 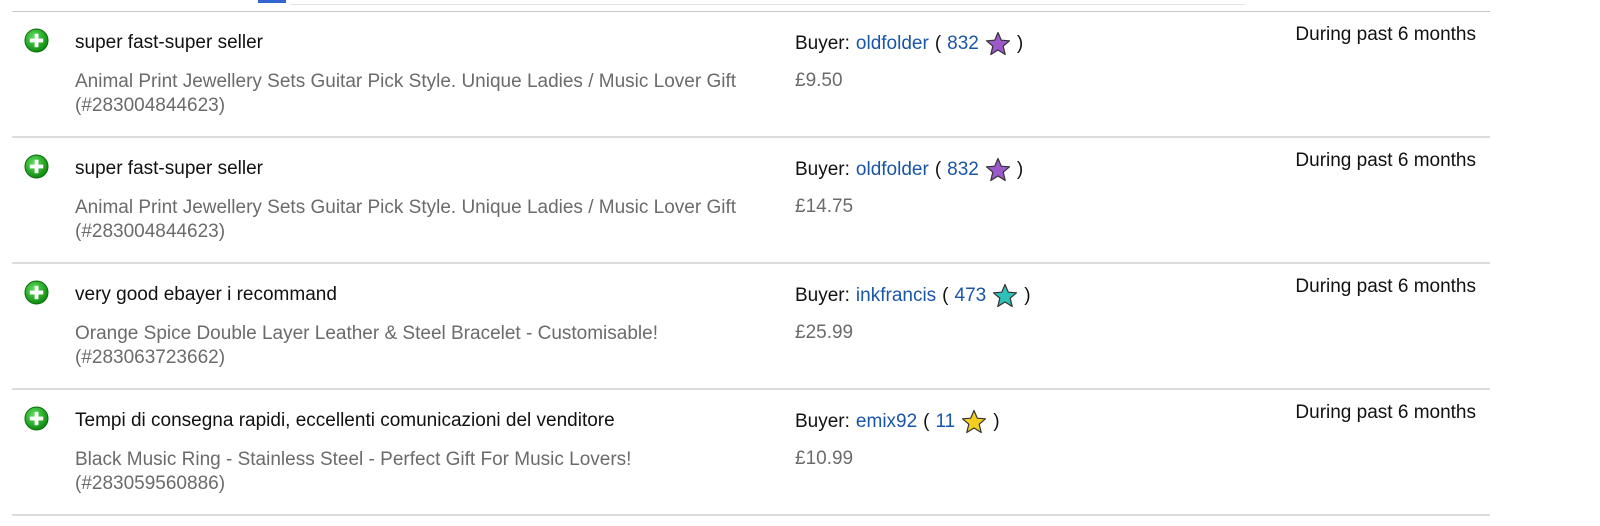 What do you see at coordinates (946, 422) in the screenshot?
I see `buyer-score-link: 11` at bounding box center [946, 422].